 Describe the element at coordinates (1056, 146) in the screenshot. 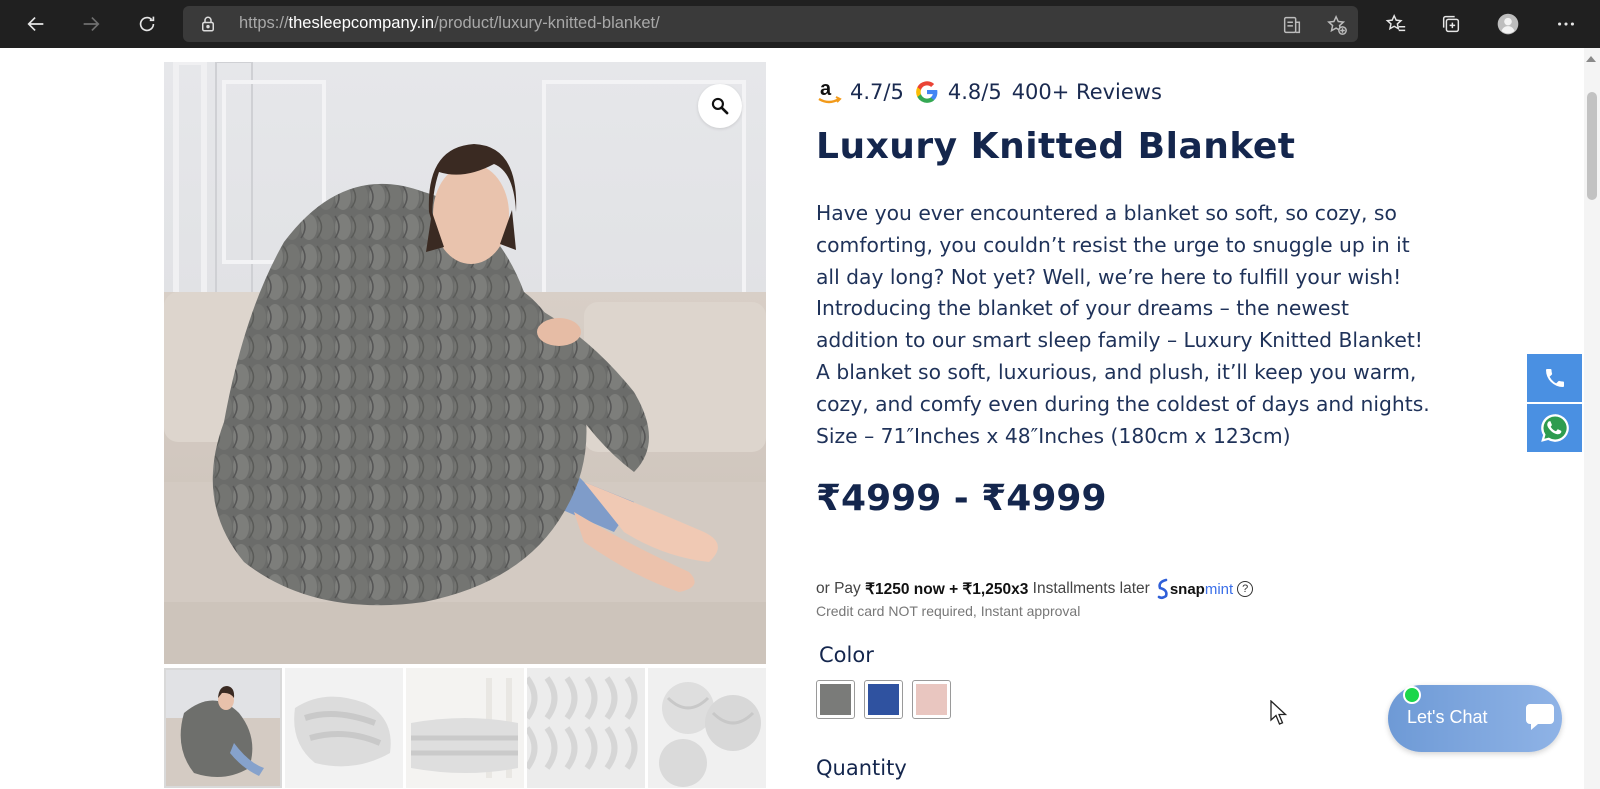

I see `product-title: Luxury Knitted Blanket` at that location.